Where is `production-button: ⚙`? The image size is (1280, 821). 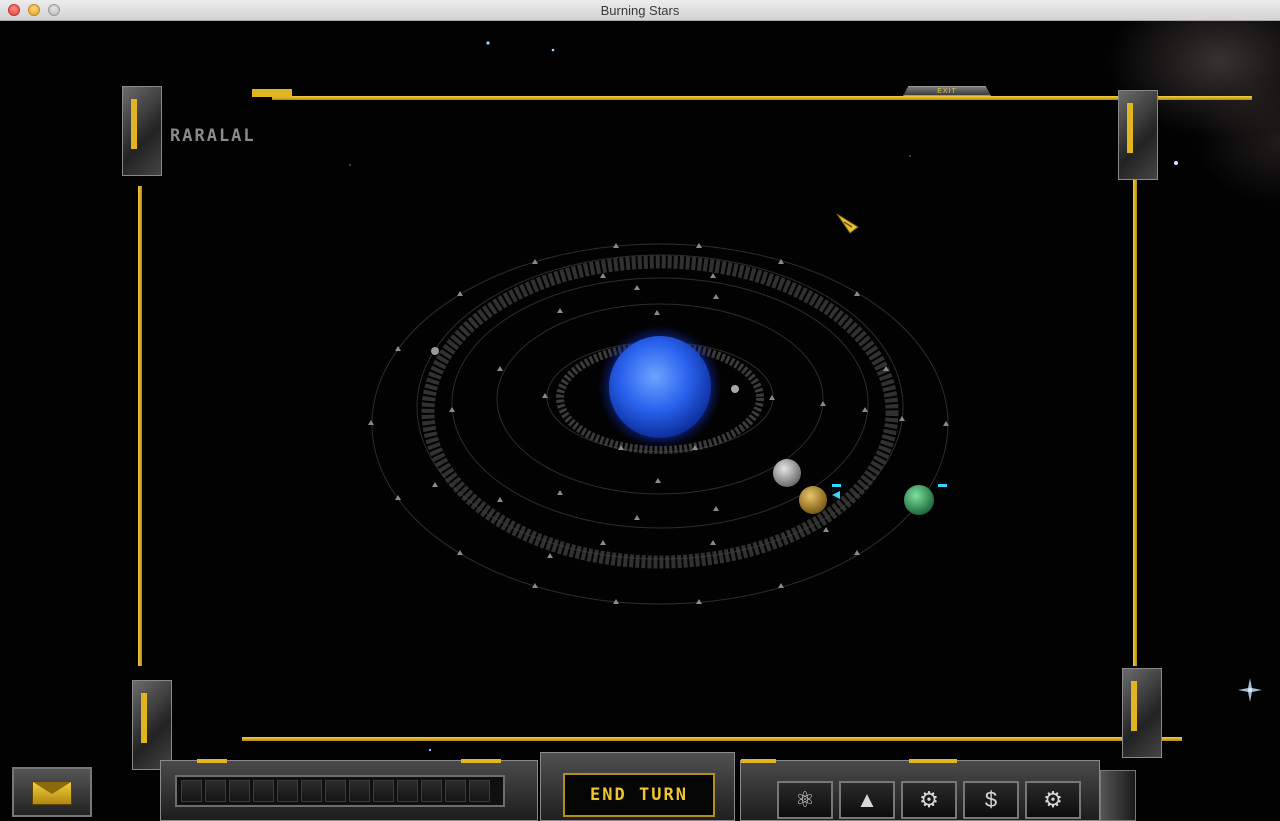 production-button: ⚙ is located at coordinates (929, 800).